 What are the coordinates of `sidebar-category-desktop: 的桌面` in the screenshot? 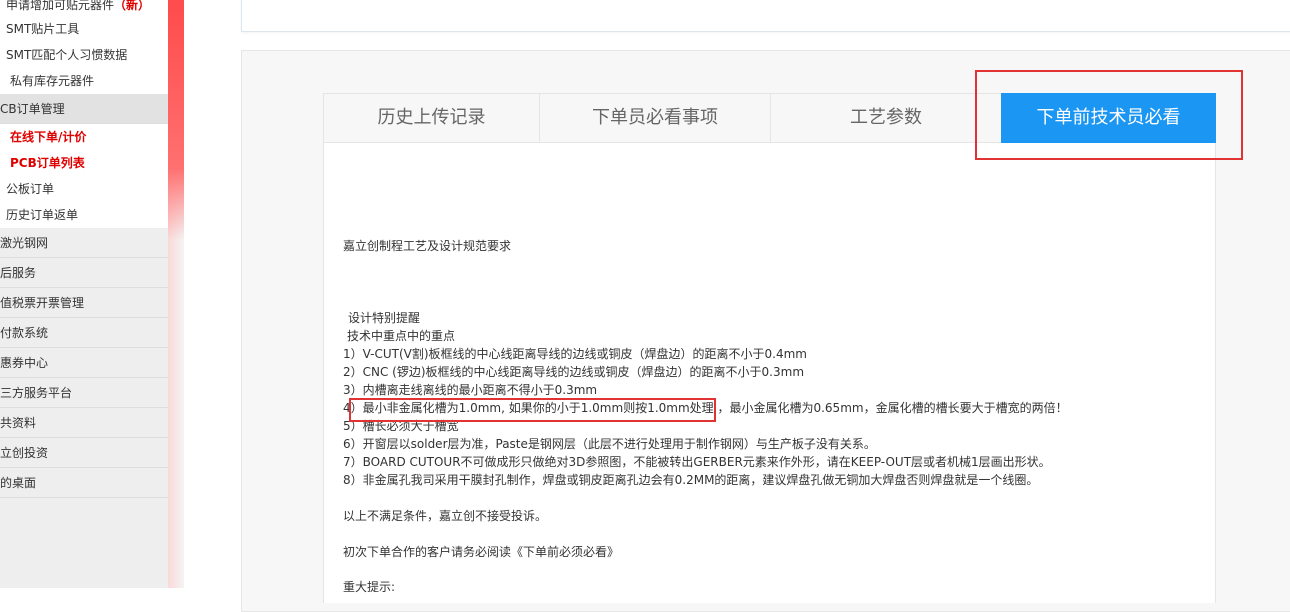 It's located at (84, 483).